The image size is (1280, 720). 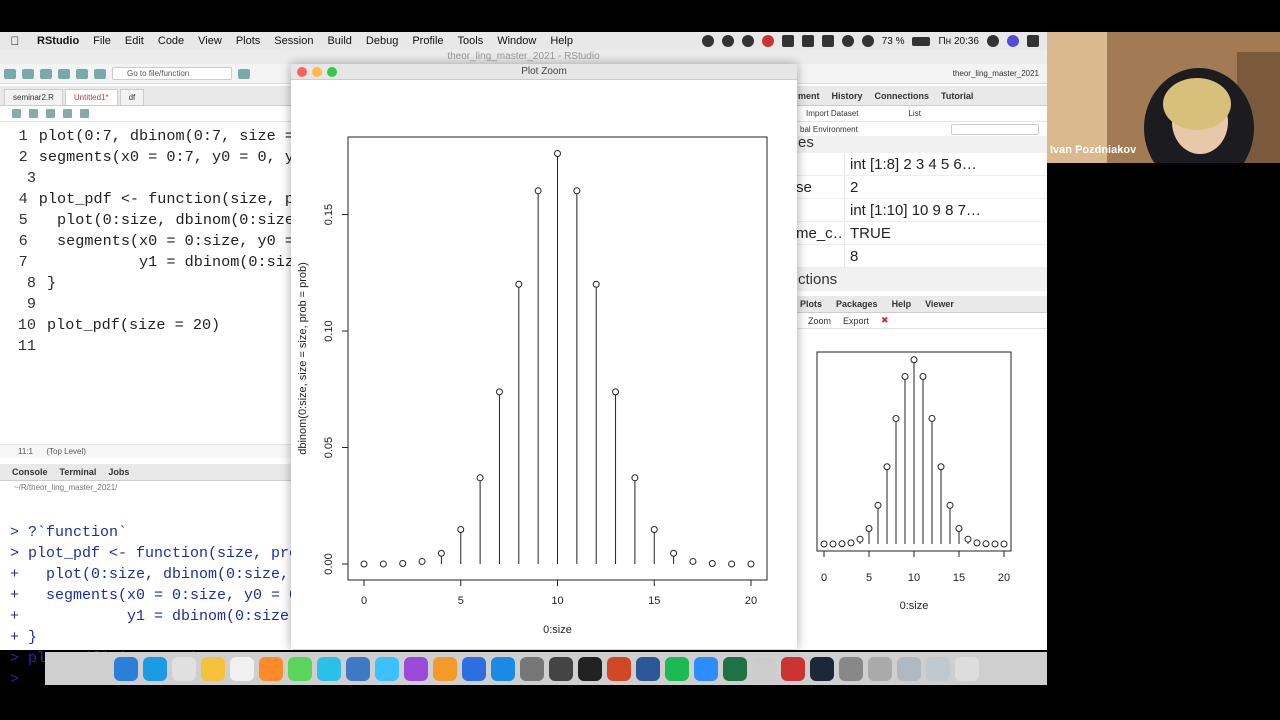 What do you see at coordinates (939, 304) in the screenshot?
I see `tab-viewer: Viewer` at bounding box center [939, 304].